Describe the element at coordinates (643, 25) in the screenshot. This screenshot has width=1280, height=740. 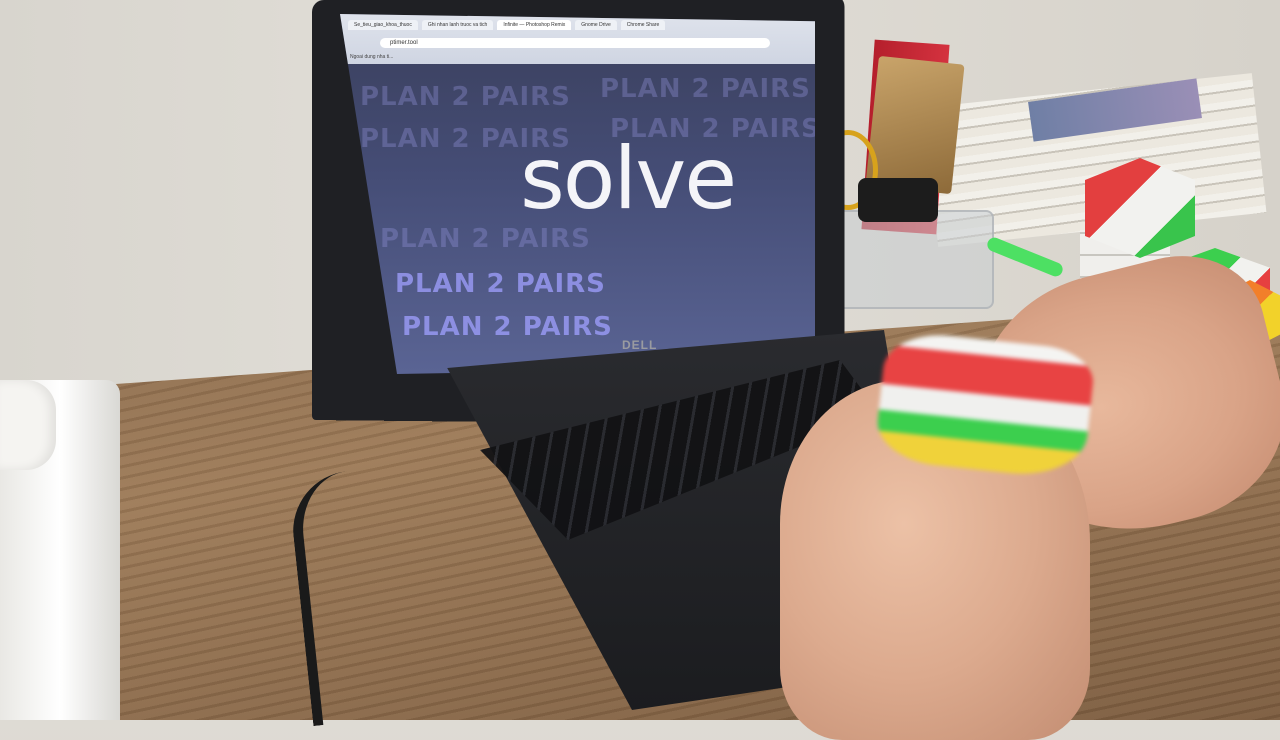
I see `browser-tab: Chrome Share` at that location.